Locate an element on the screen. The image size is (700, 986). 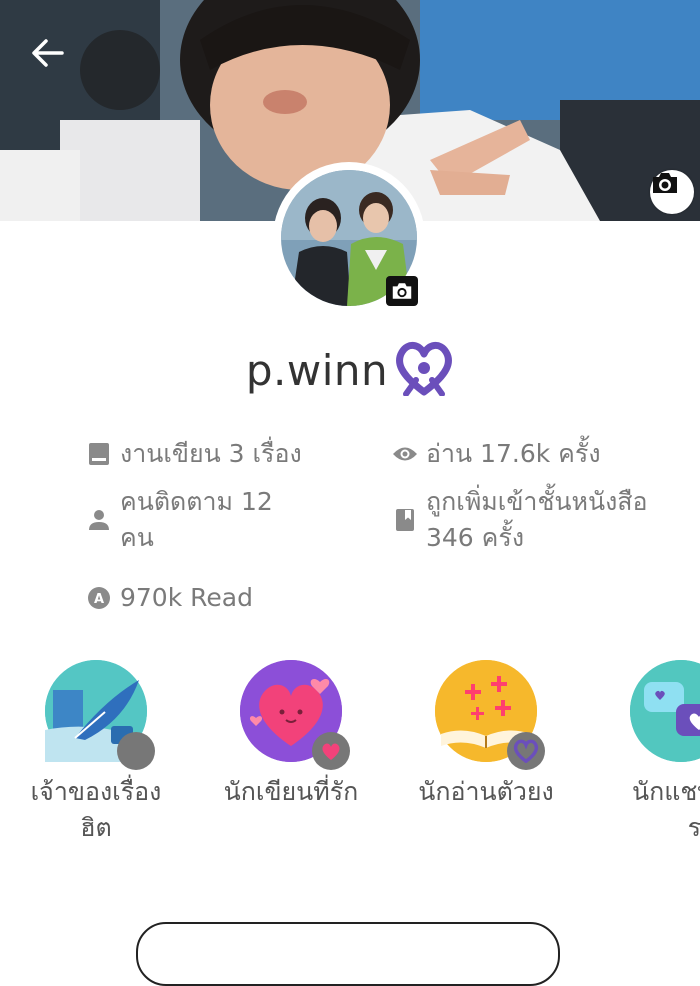
eye-icon is located at coordinates (405, 454).